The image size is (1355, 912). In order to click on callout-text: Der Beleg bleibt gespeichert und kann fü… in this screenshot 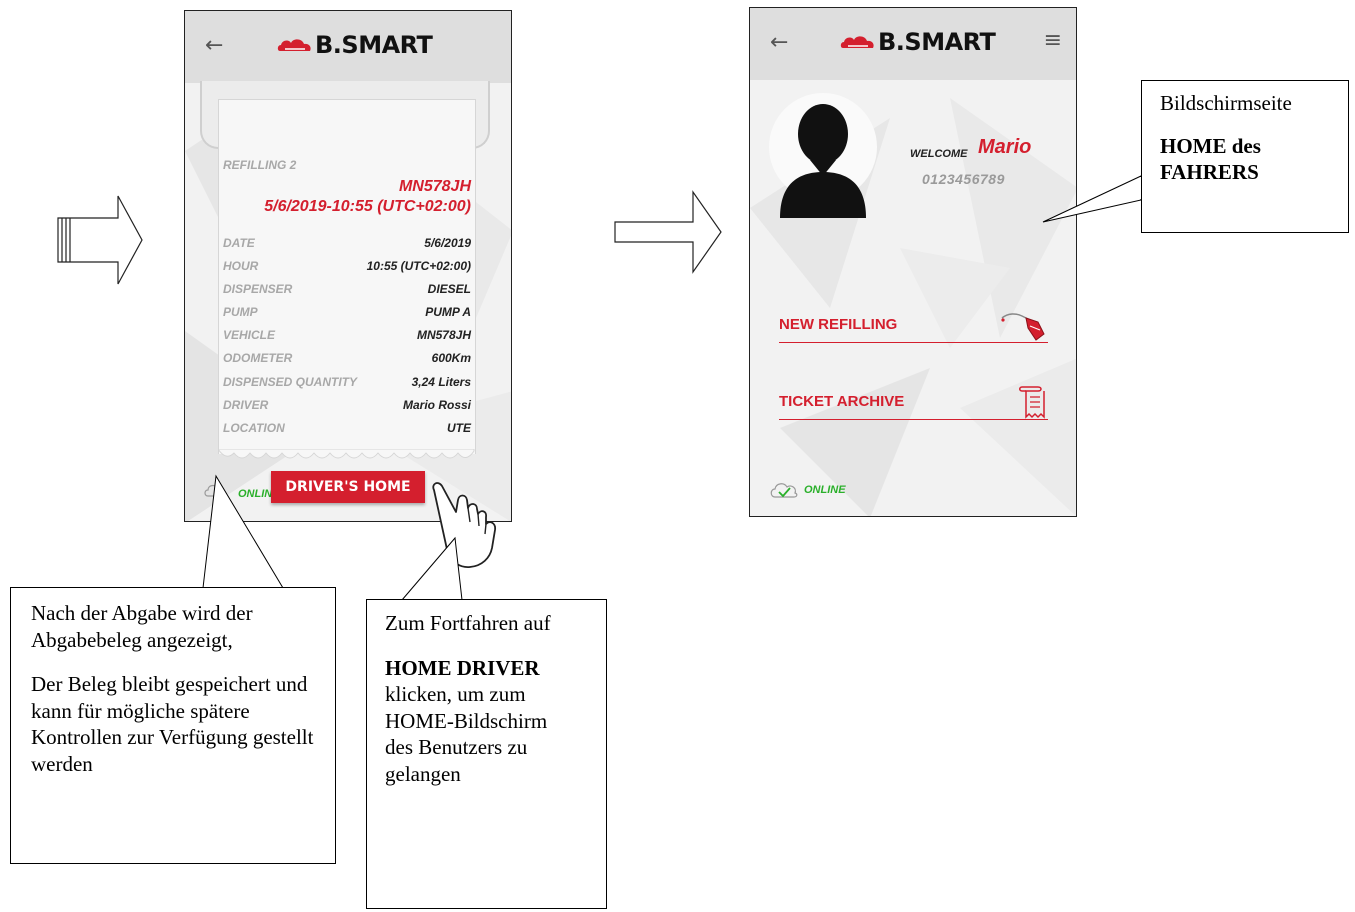, I will do `click(172, 724)`.